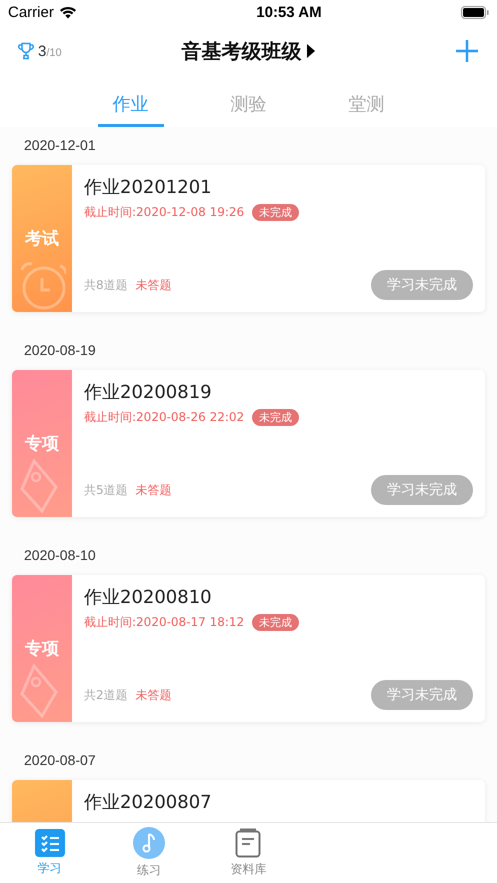 The image size is (497, 883). What do you see at coordinates (148, 392) in the screenshot?
I see `homework-title: 作业20200819` at bounding box center [148, 392].